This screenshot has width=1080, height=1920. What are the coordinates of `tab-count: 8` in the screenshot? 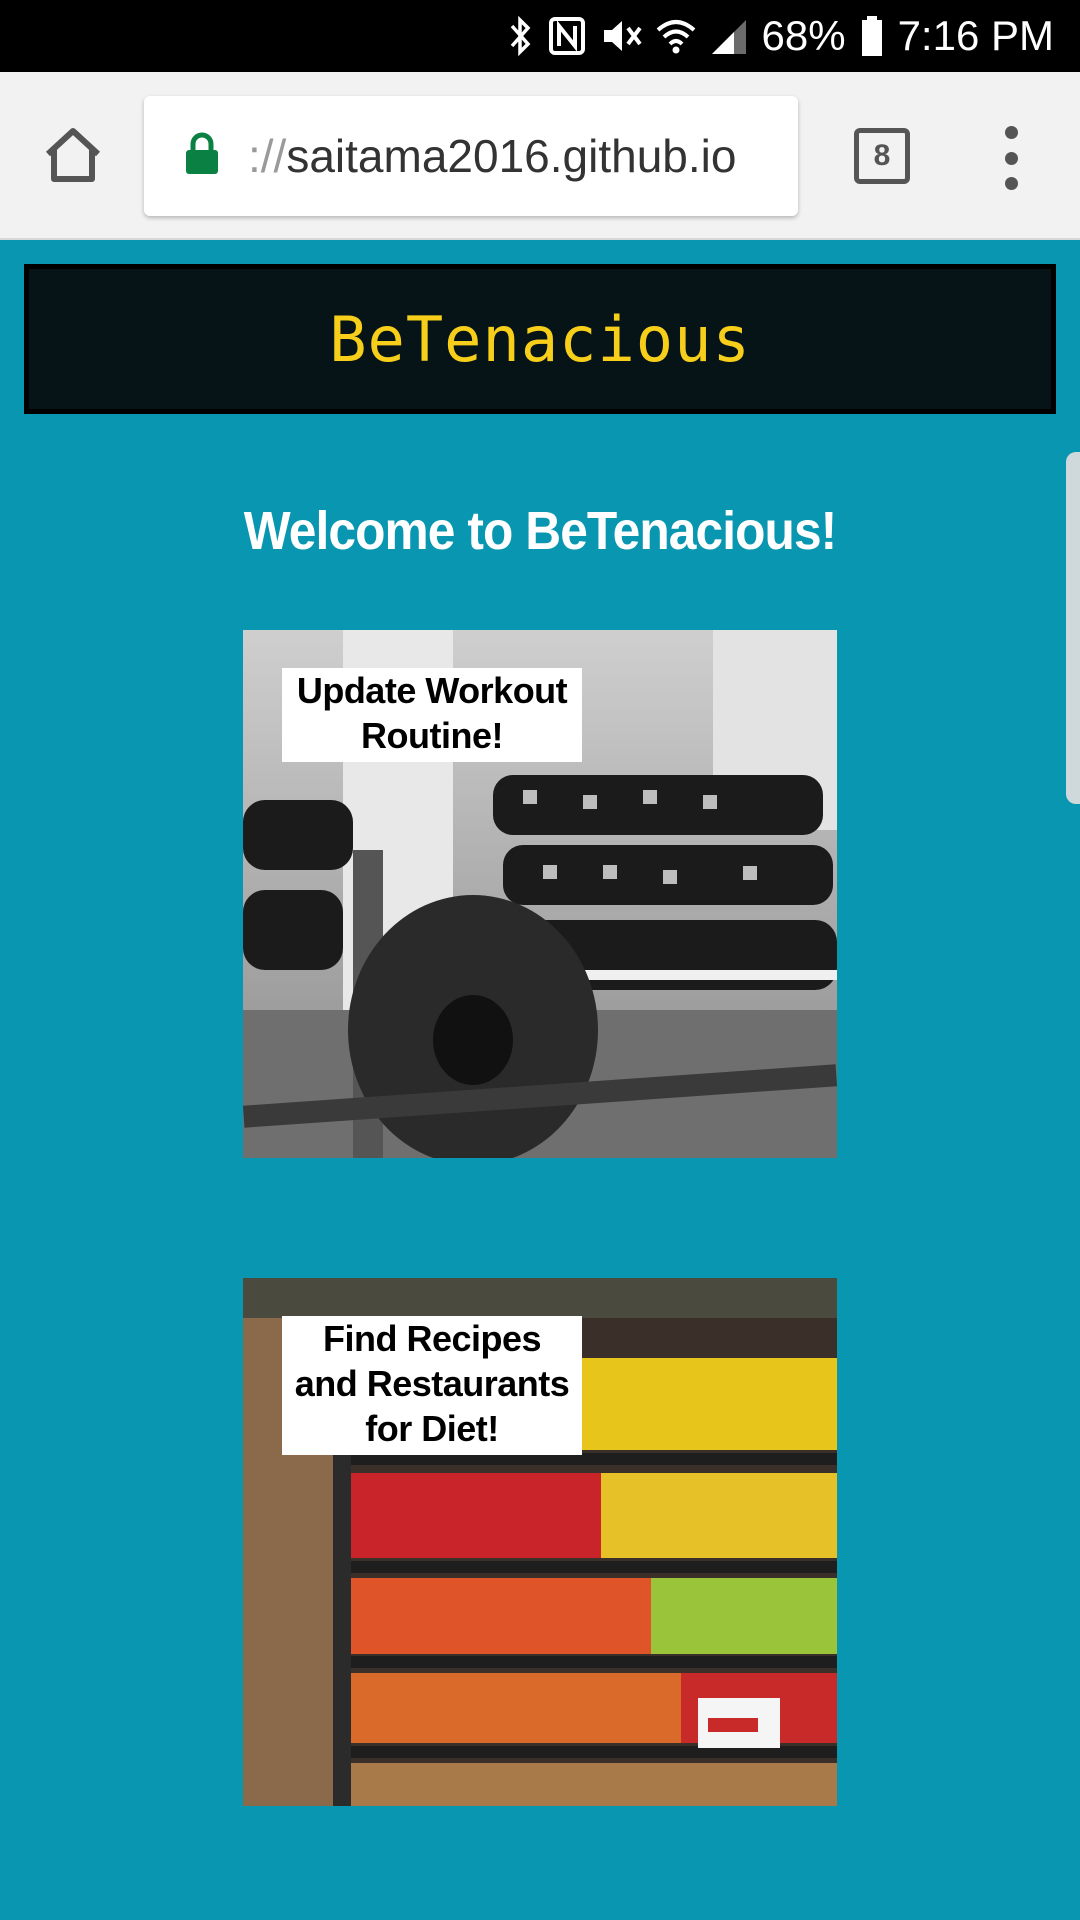 It's located at (882, 155).